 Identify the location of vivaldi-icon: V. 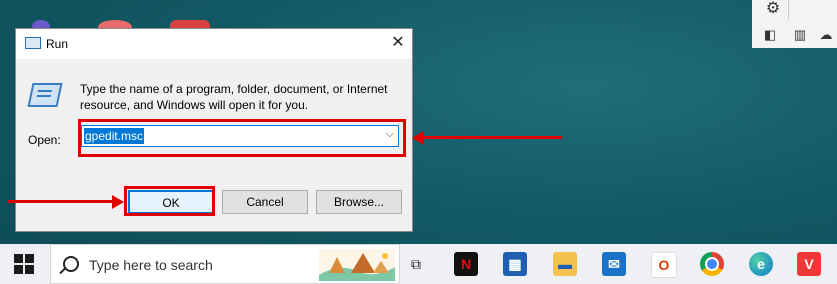
(809, 264).